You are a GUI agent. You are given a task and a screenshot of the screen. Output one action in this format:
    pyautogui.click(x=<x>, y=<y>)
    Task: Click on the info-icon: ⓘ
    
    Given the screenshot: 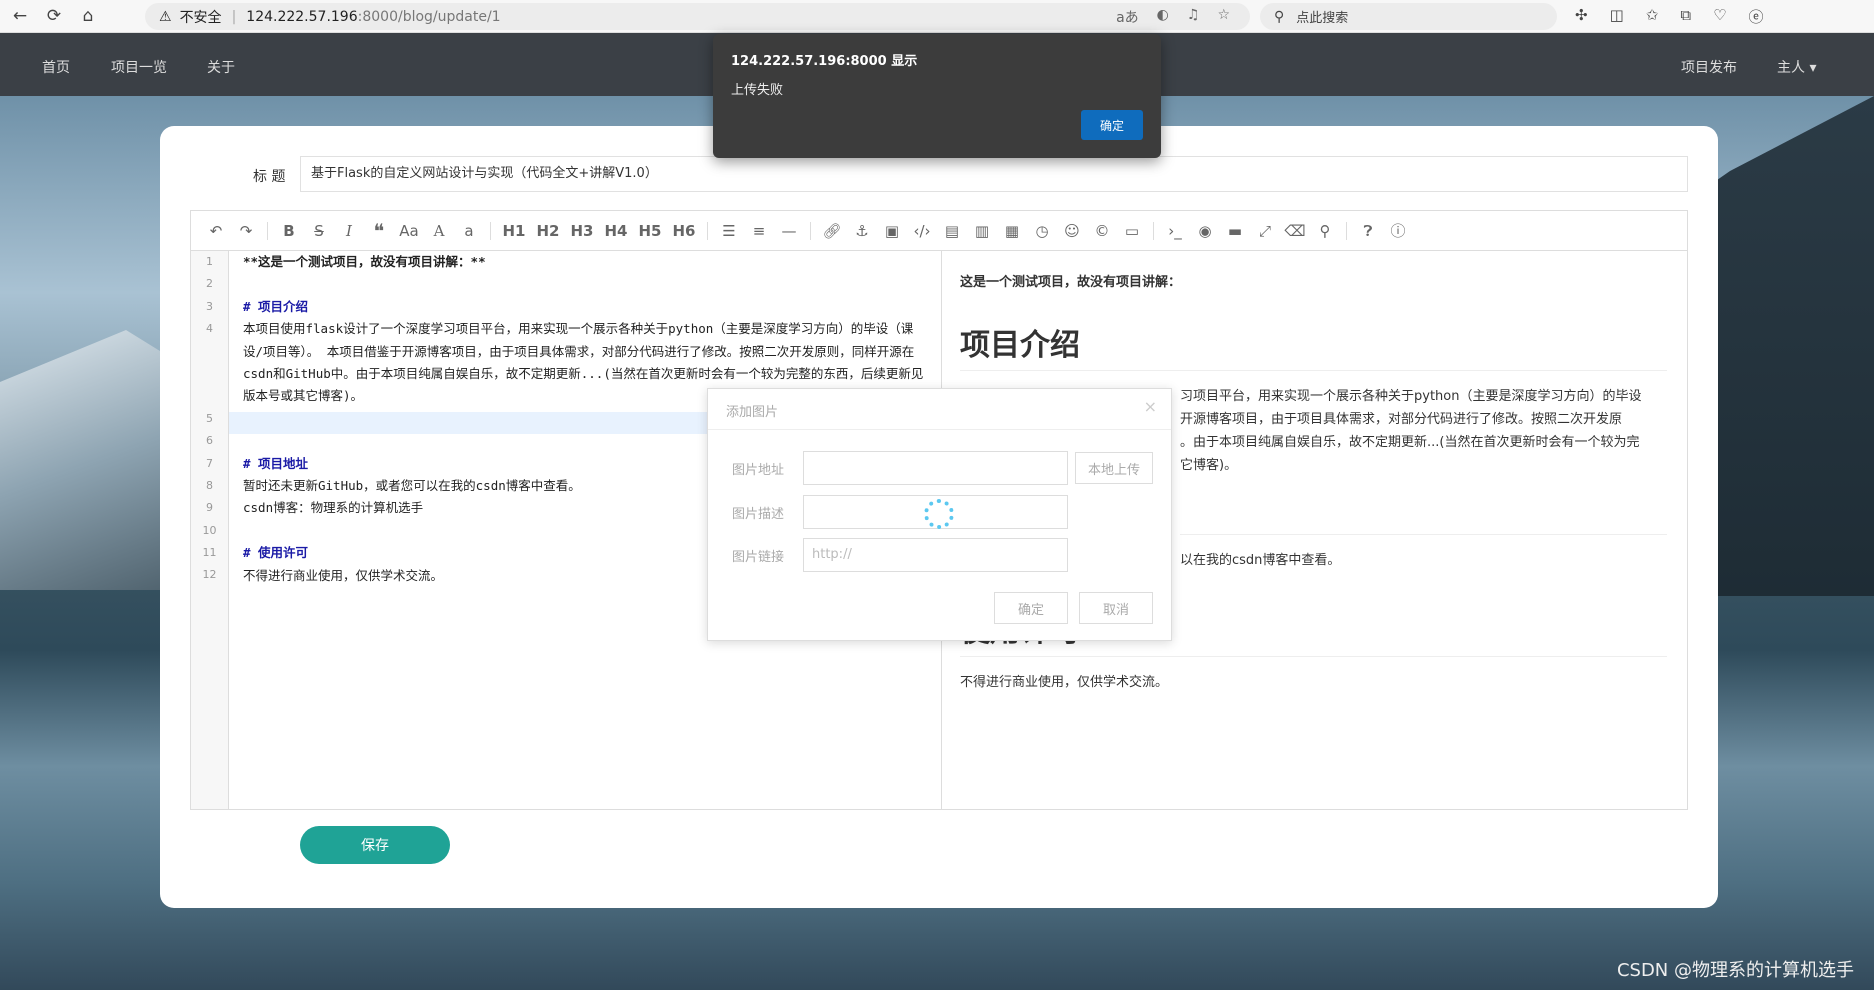 What is the action you would take?
    pyautogui.click(x=1398, y=231)
    